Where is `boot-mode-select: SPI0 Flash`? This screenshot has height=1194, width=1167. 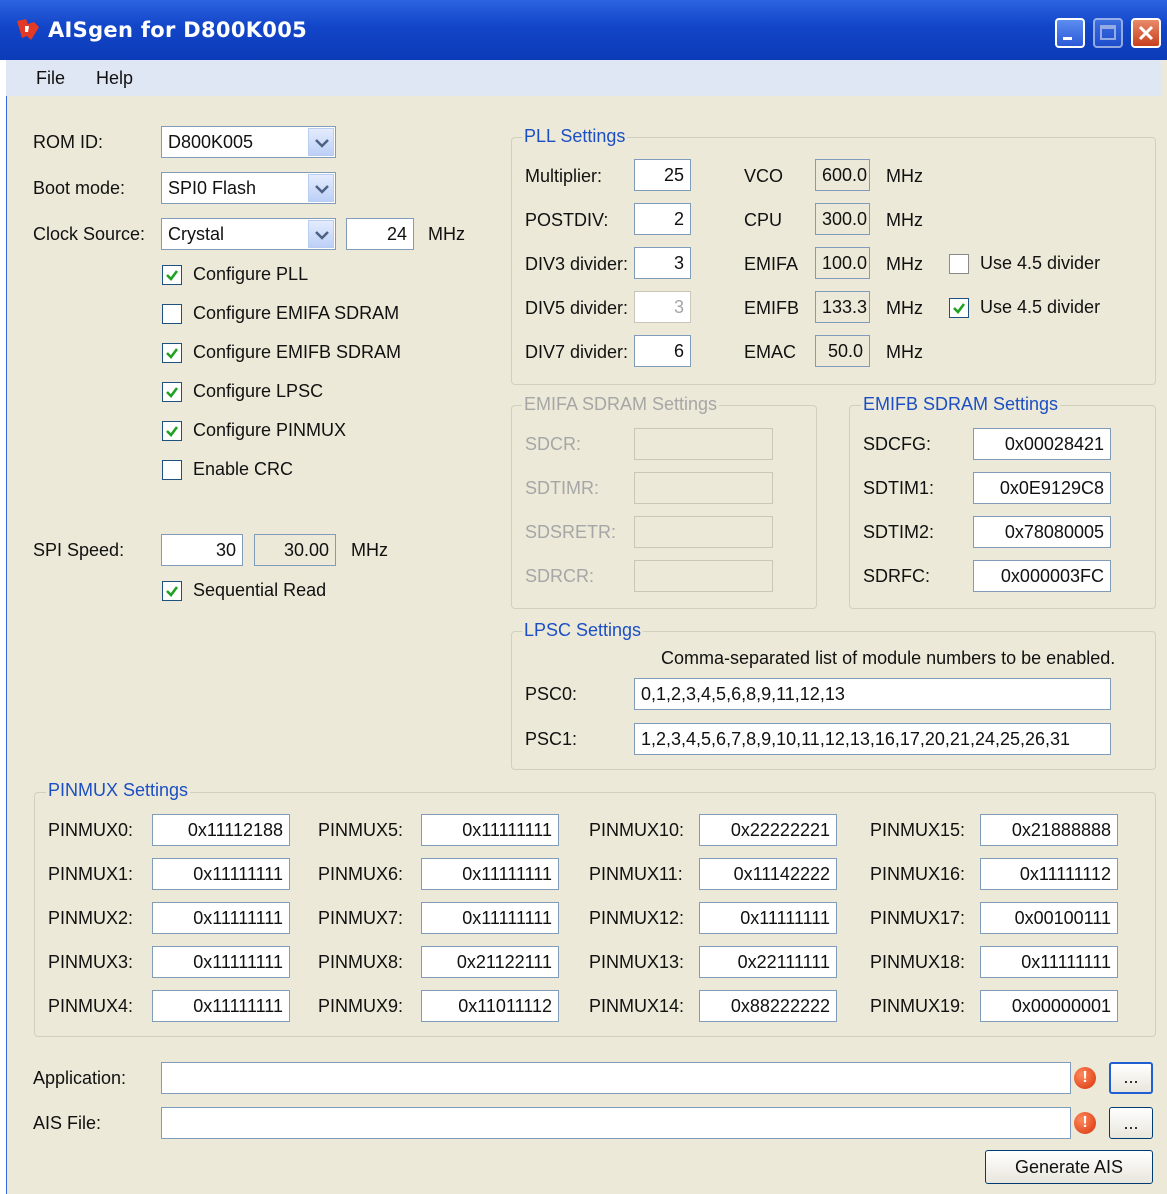
boot-mode-select: SPI0 Flash is located at coordinates (248, 188).